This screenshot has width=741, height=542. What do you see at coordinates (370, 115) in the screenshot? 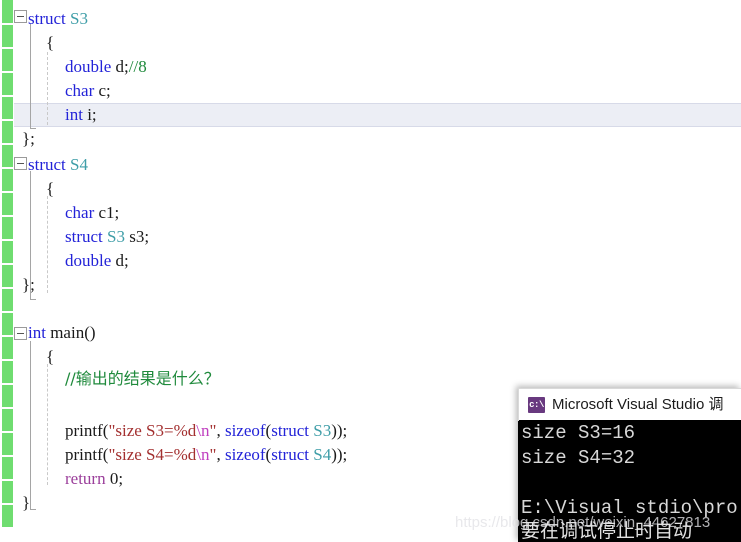
I see `code-line: int i;` at bounding box center [370, 115].